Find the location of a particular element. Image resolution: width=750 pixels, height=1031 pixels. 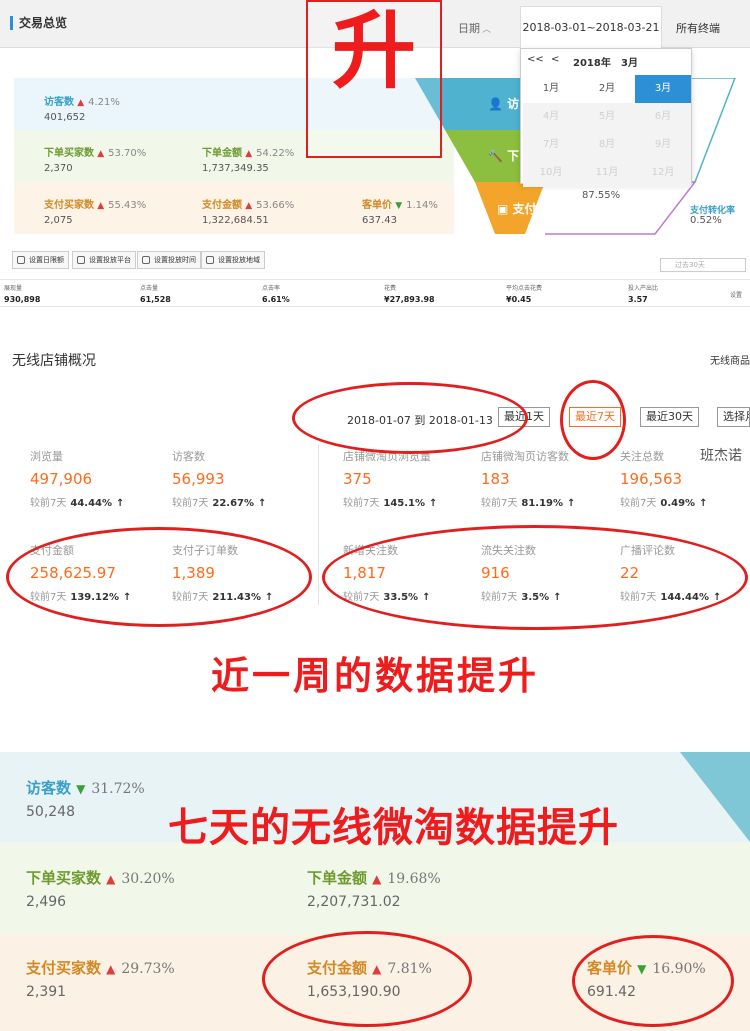

metric-pay-buyers: 支付买家数 ▲ 29.73% 2,391 is located at coordinates (100, 979).